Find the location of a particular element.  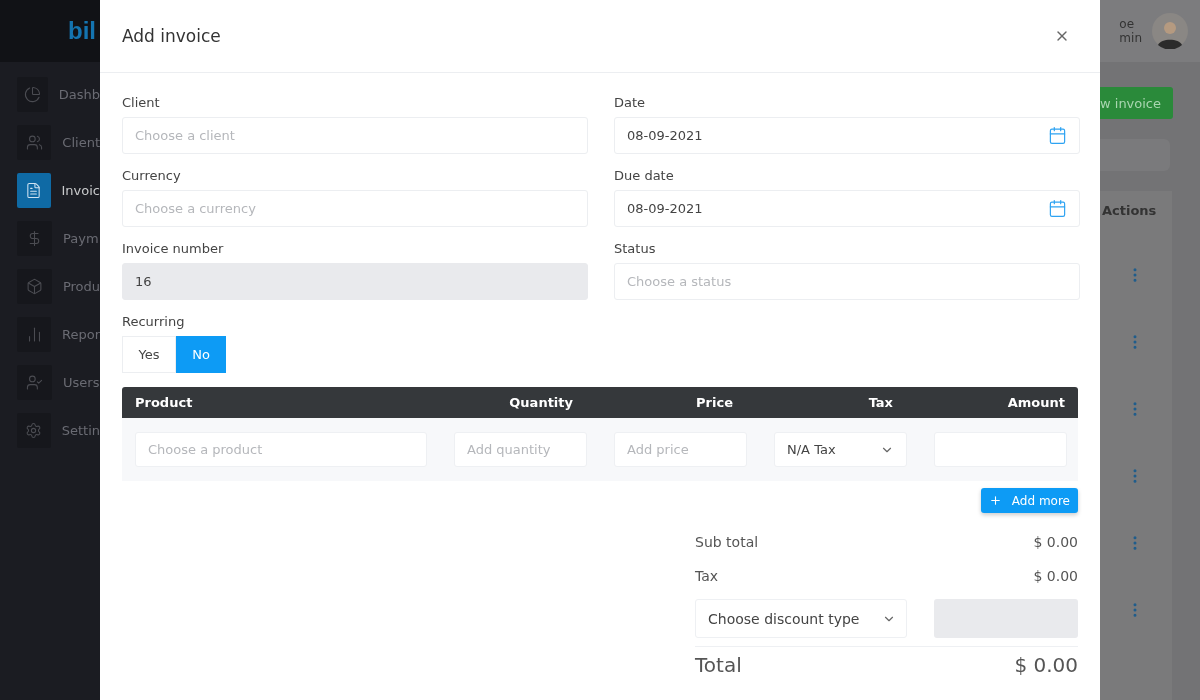

settings-icon is located at coordinates (34, 430).